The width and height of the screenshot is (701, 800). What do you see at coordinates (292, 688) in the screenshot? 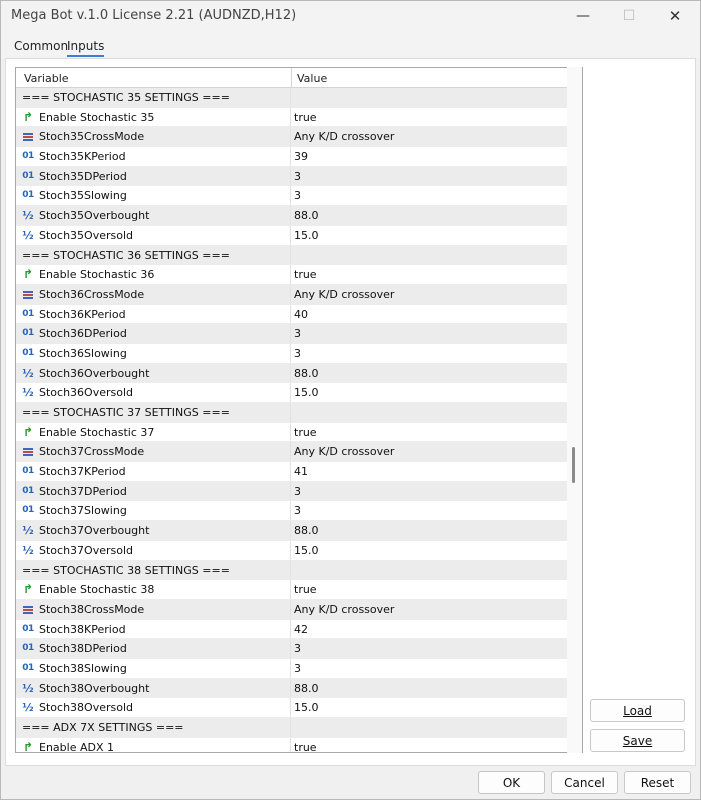
I see `table-row: ½ Stoch38Overbought 88.0` at bounding box center [292, 688].